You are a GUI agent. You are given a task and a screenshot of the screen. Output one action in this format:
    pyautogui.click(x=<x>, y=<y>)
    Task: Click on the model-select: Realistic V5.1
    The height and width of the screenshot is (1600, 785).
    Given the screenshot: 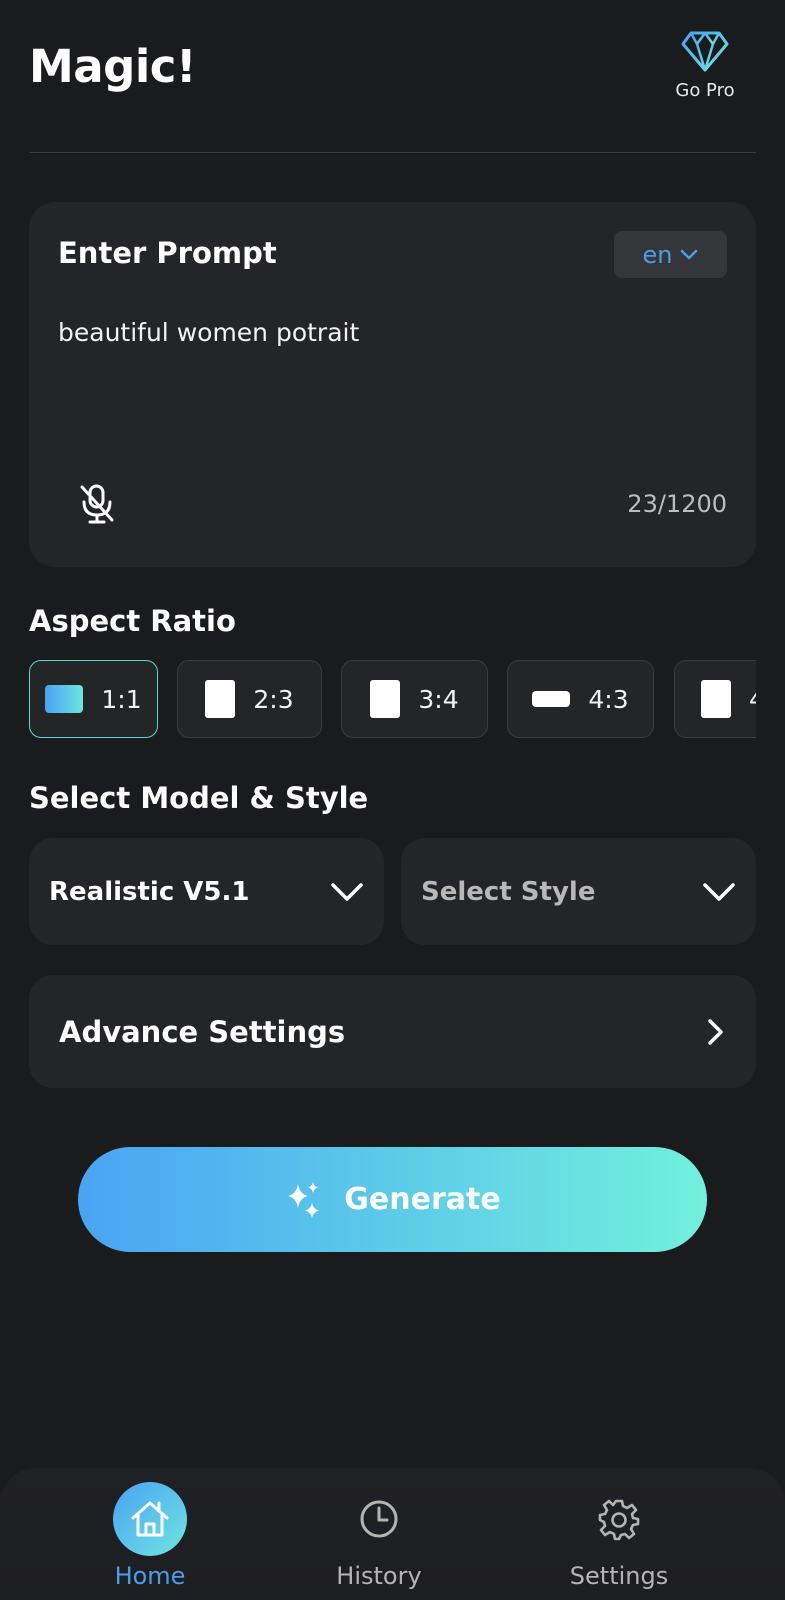 What is the action you would take?
    pyautogui.click(x=206, y=891)
    